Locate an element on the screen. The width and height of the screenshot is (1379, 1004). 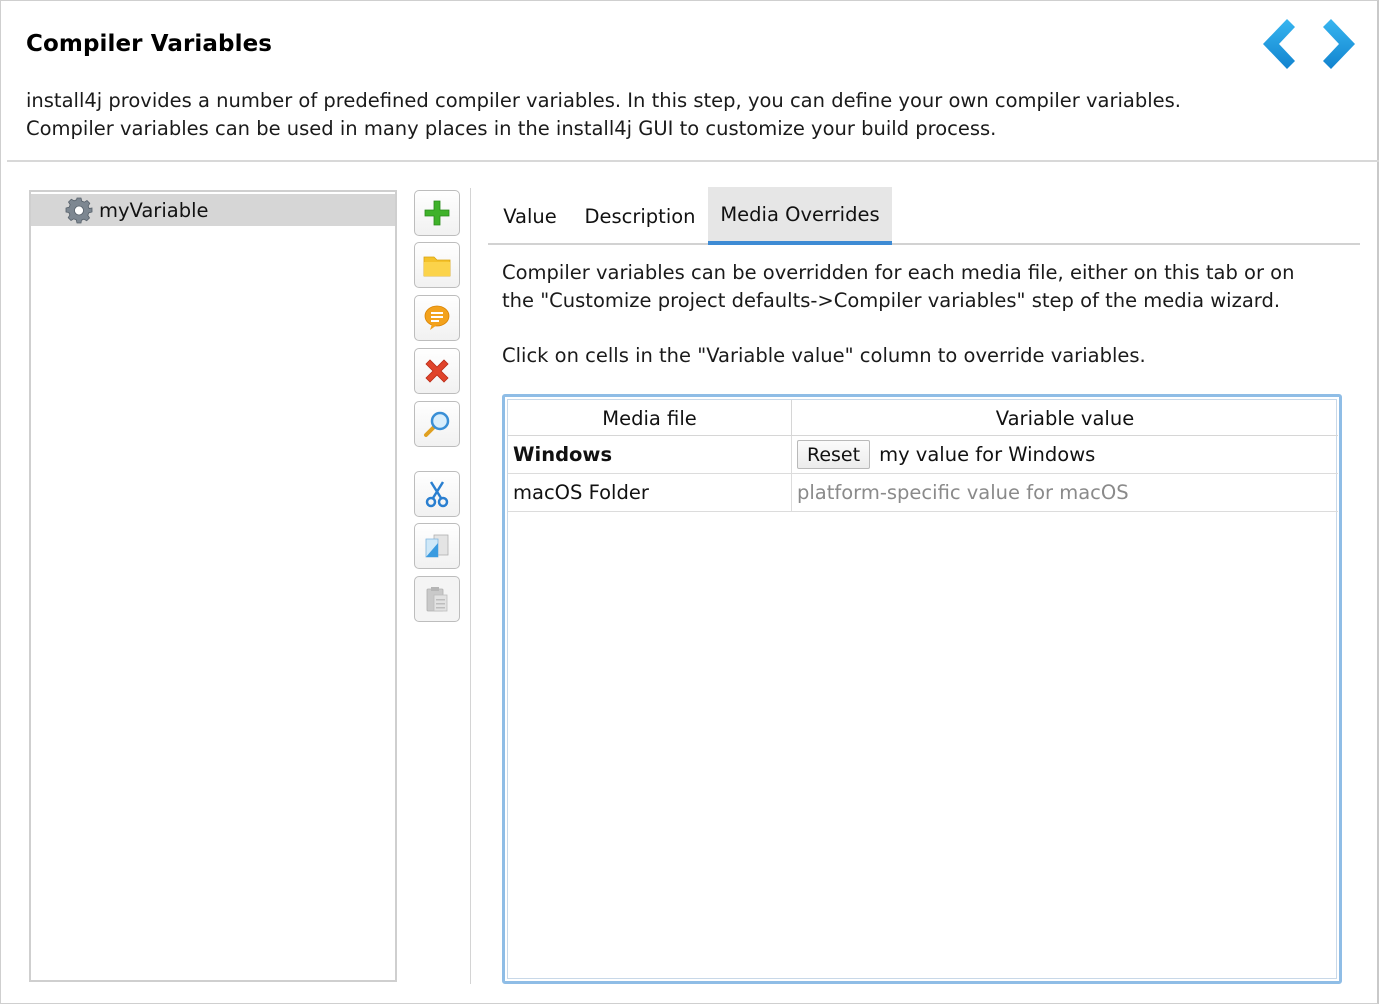
variable-value-text: my value for Windows is located at coordinates (987, 454).